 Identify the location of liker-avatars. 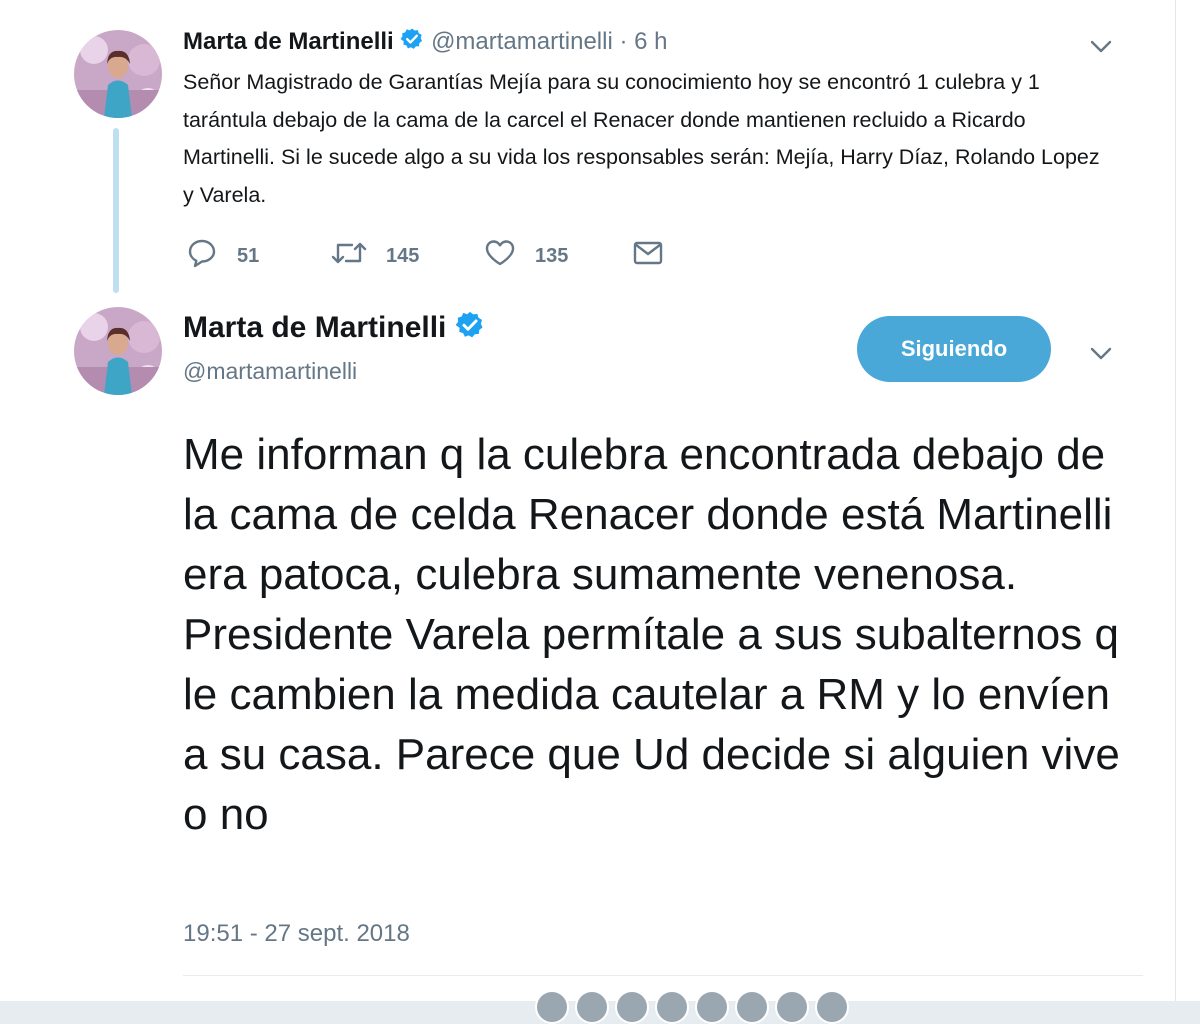
(692, 1007).